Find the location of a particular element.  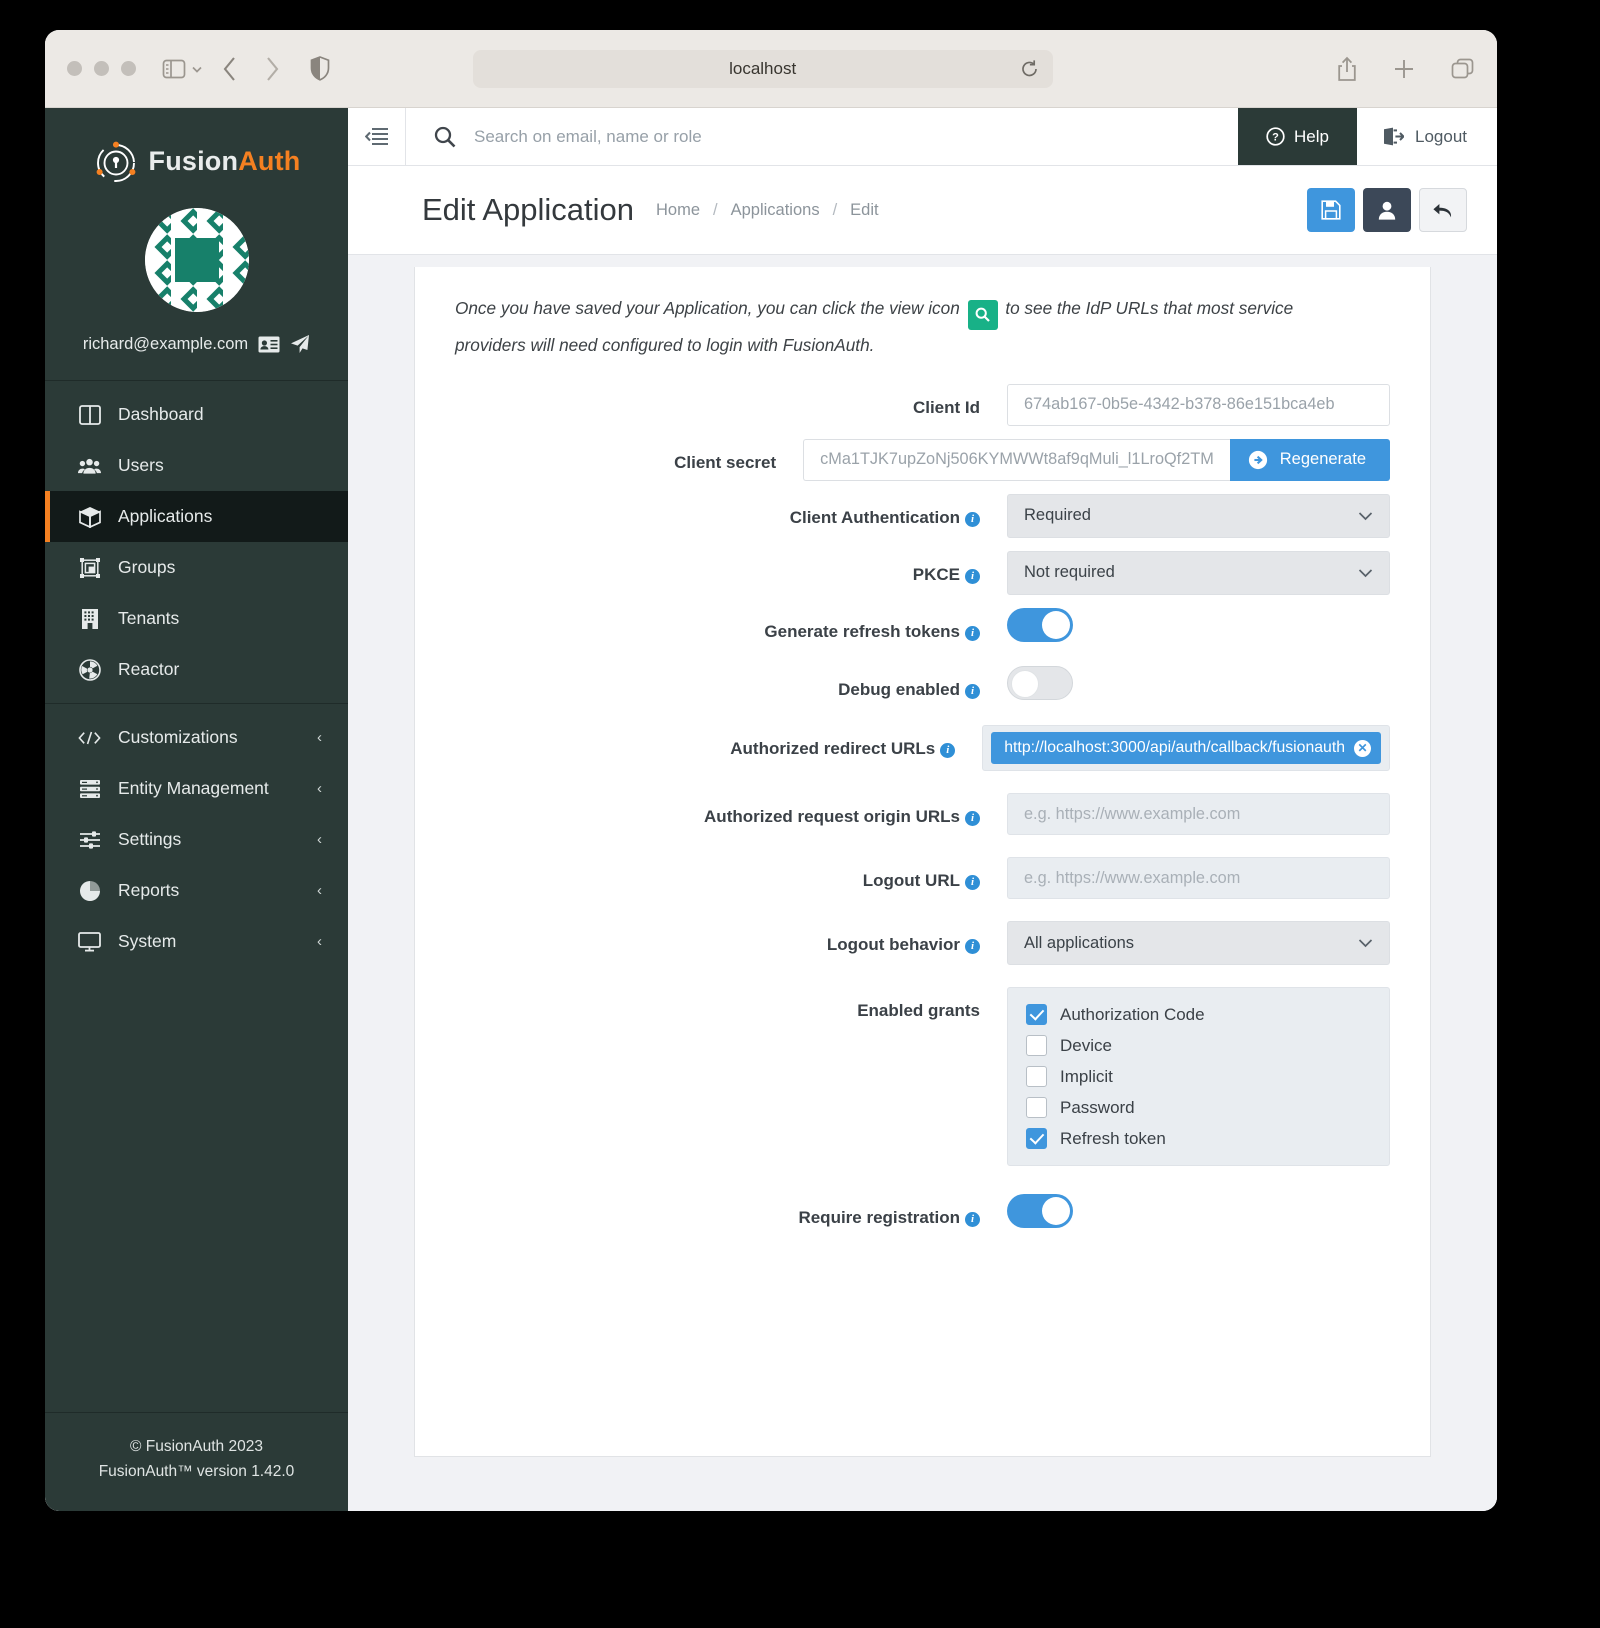

sidebar-item-label: Reactor is located at coordinates (149, 669).